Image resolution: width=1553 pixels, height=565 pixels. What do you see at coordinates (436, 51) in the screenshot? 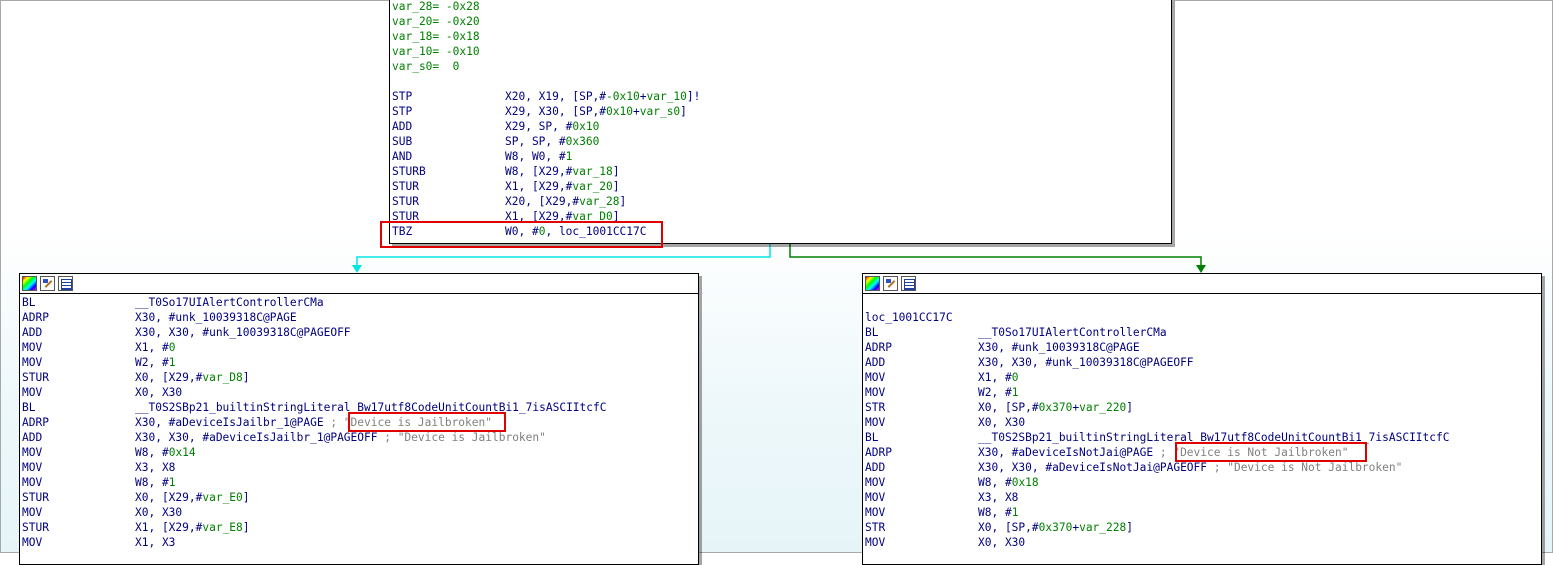
I see `stack-var: var_10= -0x10` at bounding box center [436, 51].